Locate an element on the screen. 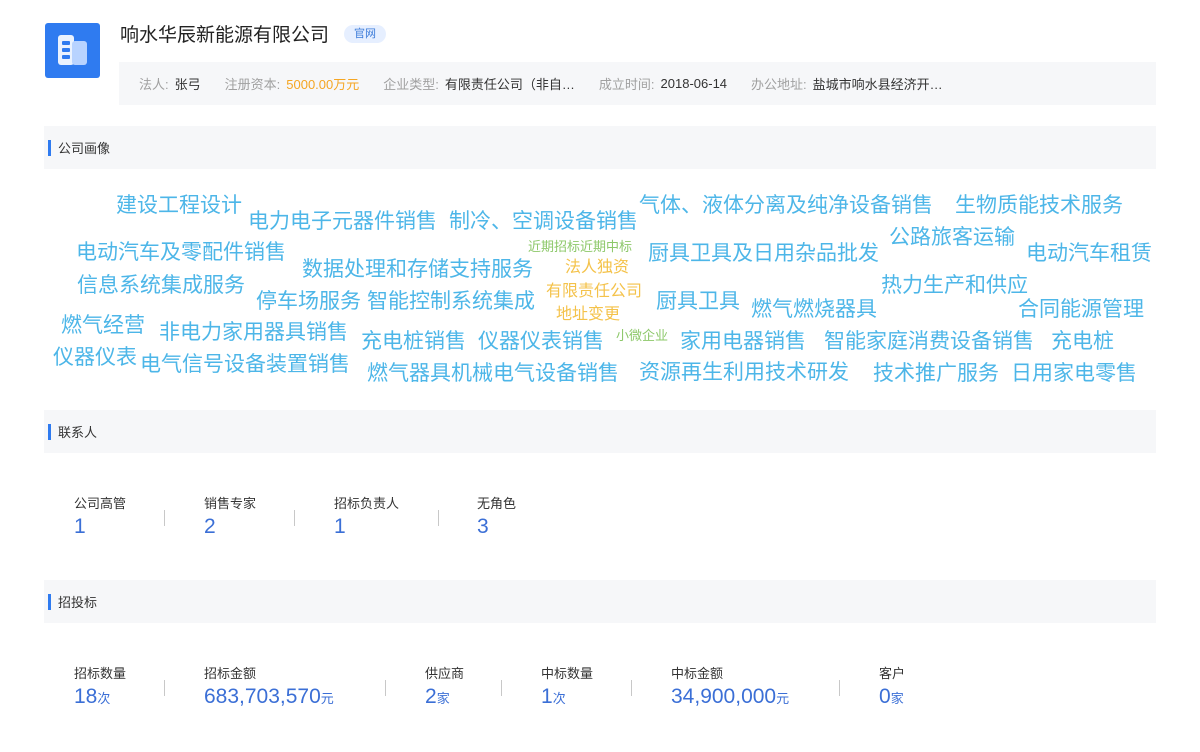 This screenshot has width=1200, height=752. contact-stat-sales-experts: 销售专家 2 is located at coordinates (230, 515).